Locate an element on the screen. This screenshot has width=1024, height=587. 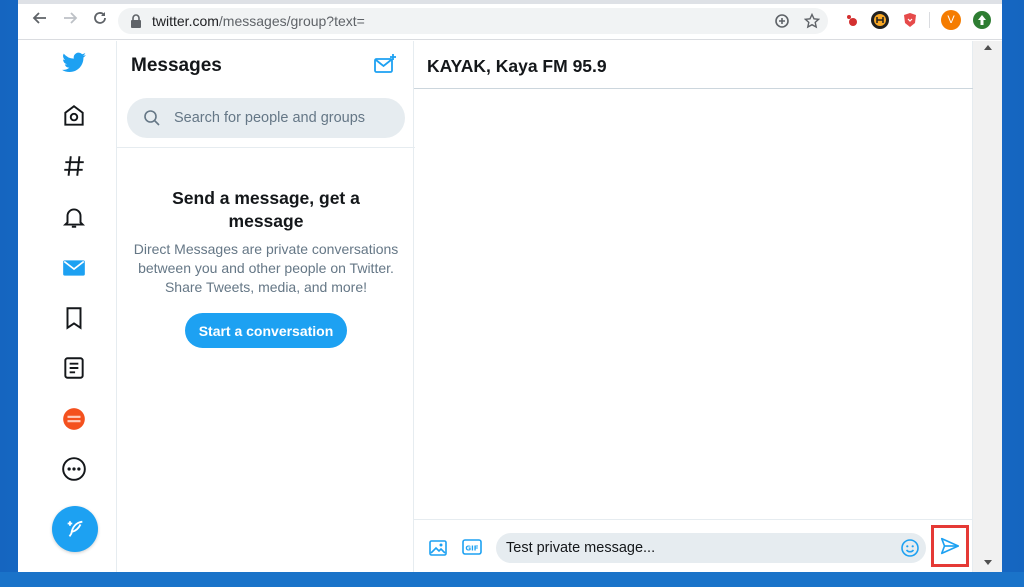
compose-tweet-button is located at coordinates (75, 529).